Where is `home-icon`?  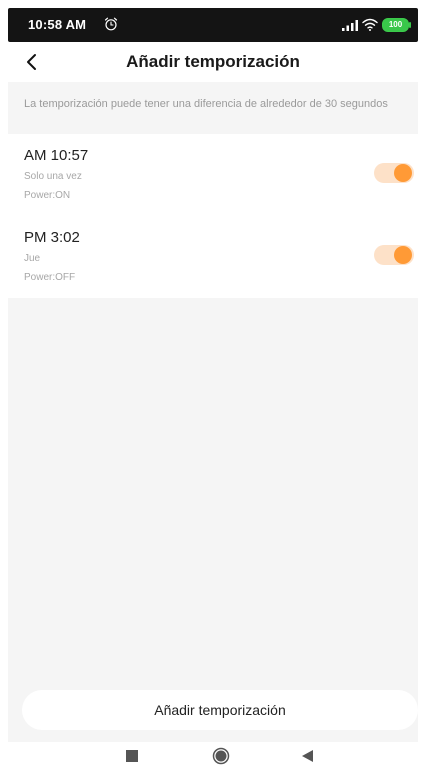 home-icon is located at coordinates (221, 756).